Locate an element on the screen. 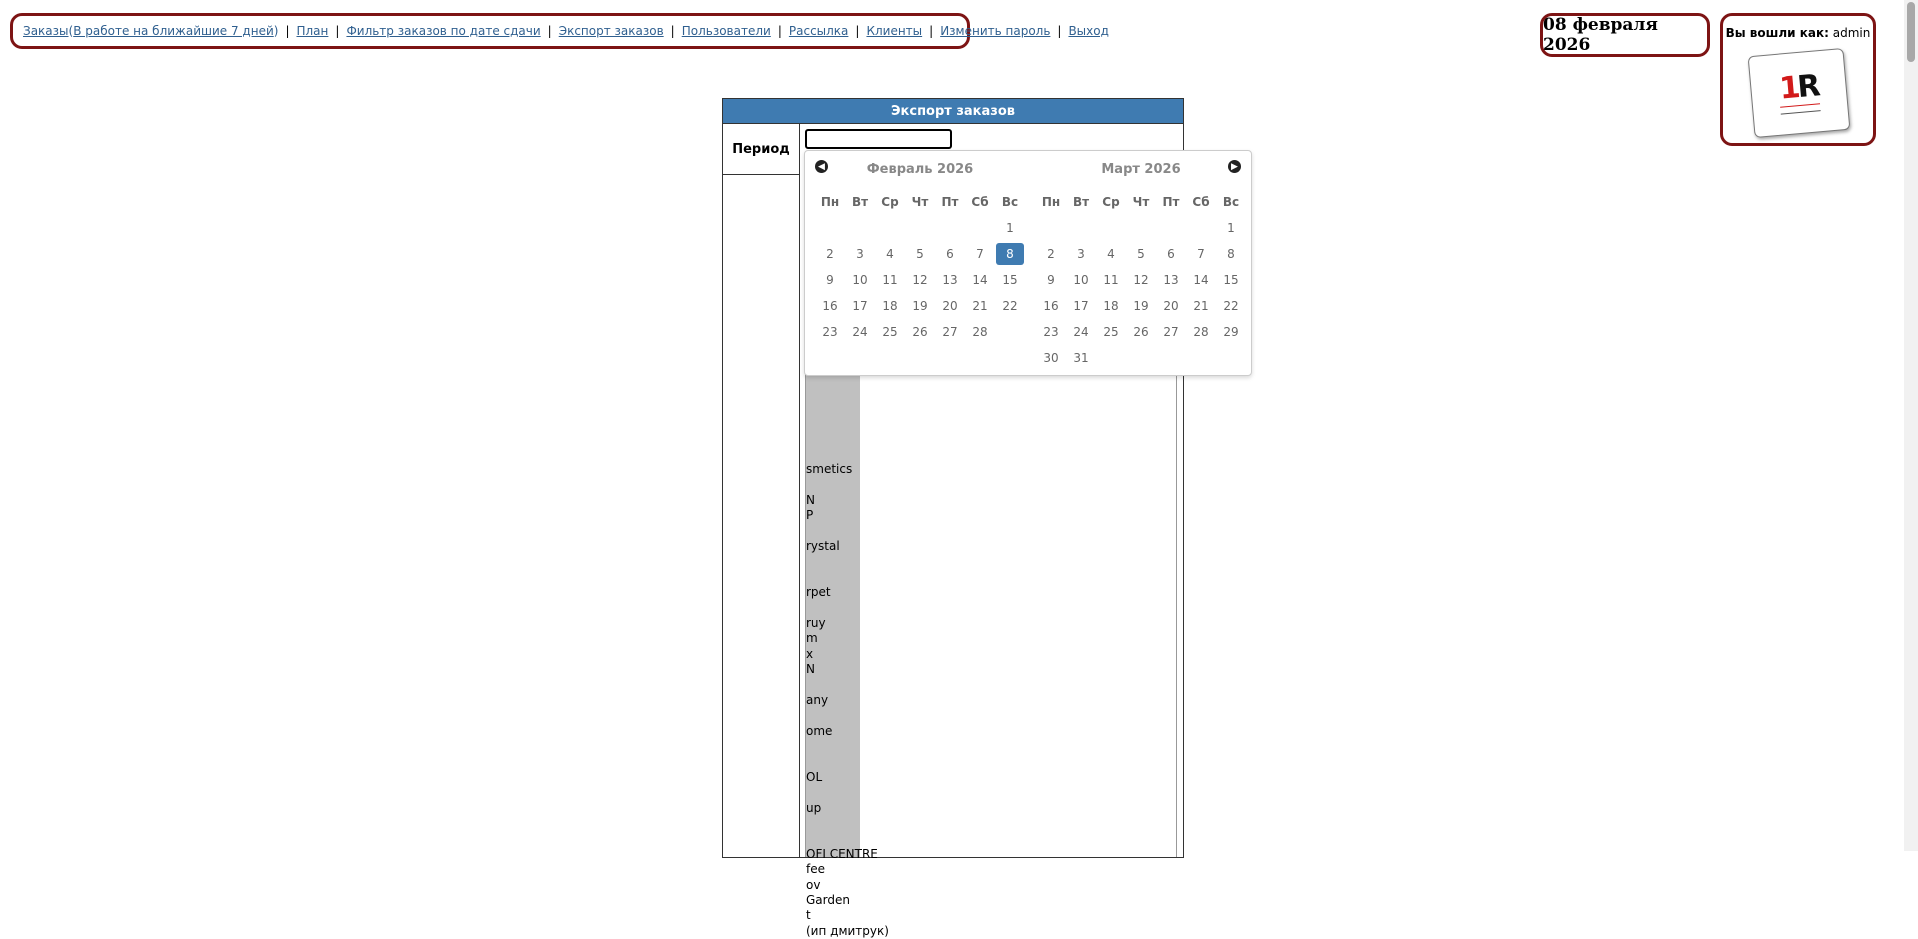  calendar-day: 19 is located at coordinates (920, 306).